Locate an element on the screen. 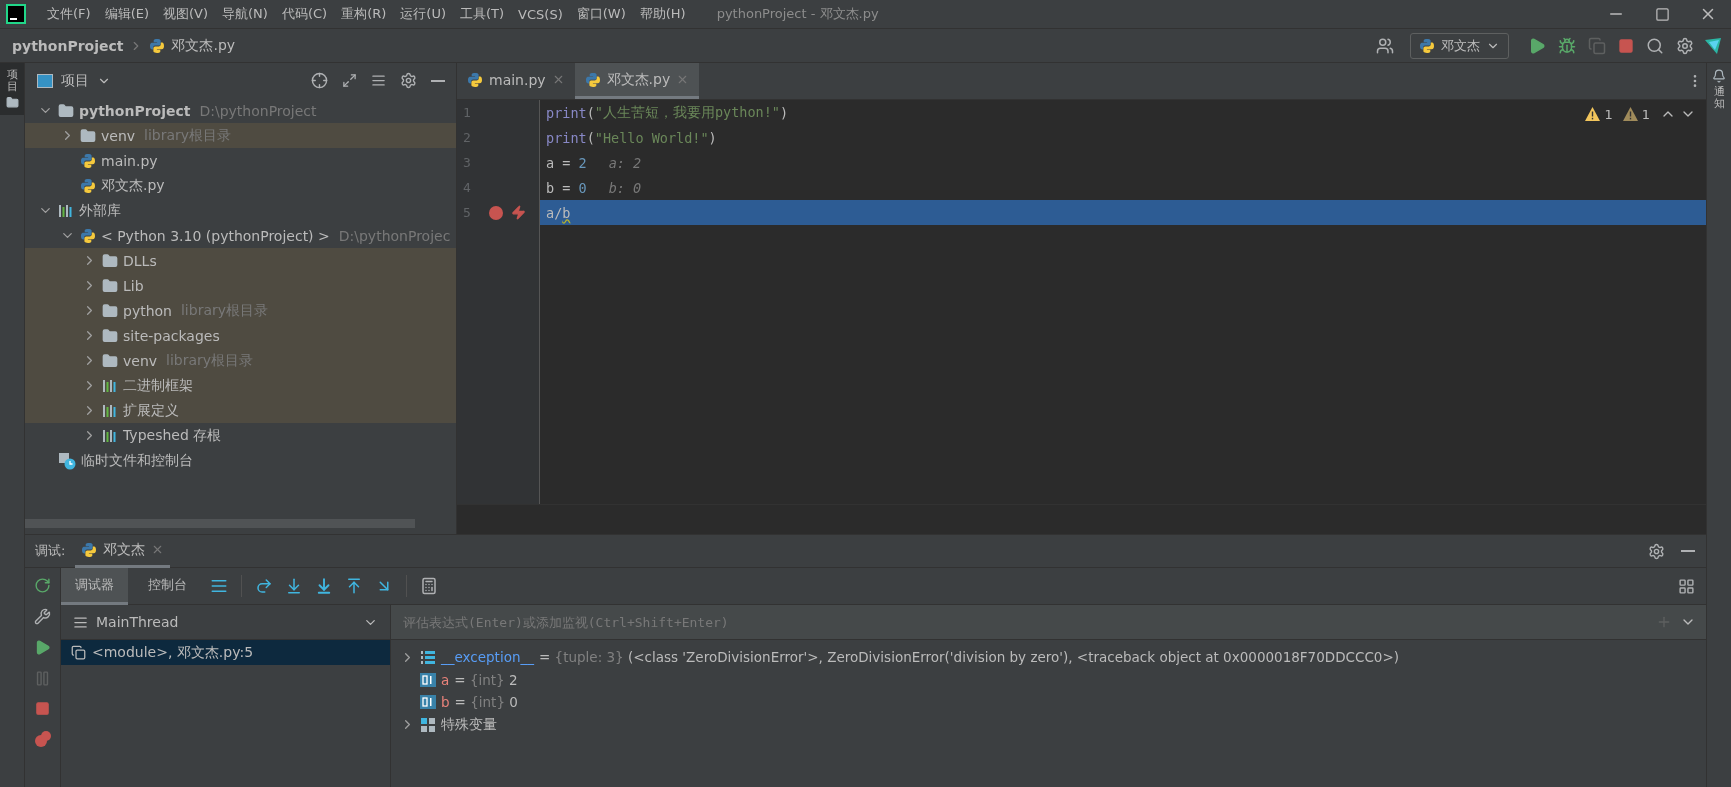 The image size is (1731, 787). project-view-selector: 项目 is located at coordinates (74, 80).